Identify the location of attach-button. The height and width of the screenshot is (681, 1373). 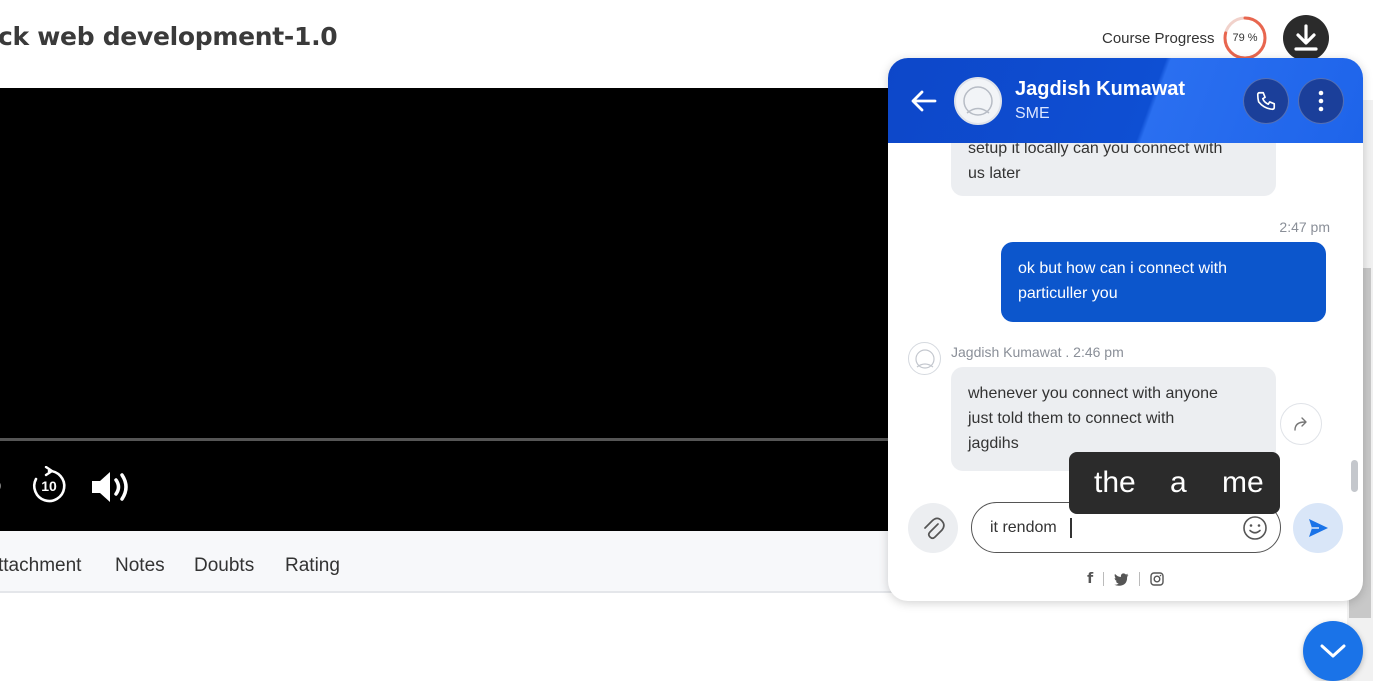
(933, 528).